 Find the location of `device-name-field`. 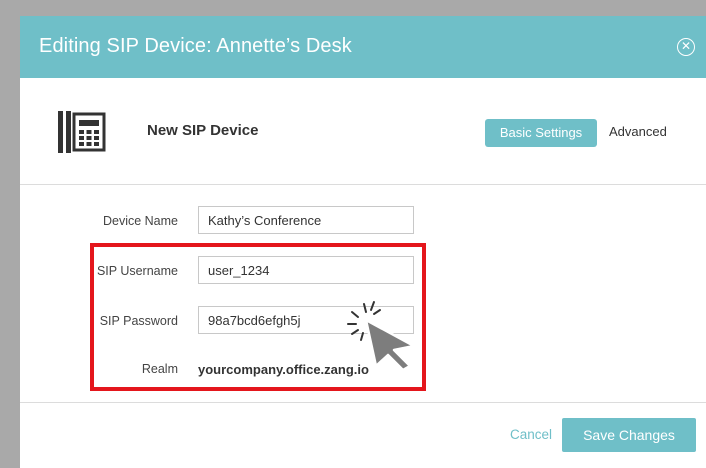

device-name-field is located at coordinates (306, 220).